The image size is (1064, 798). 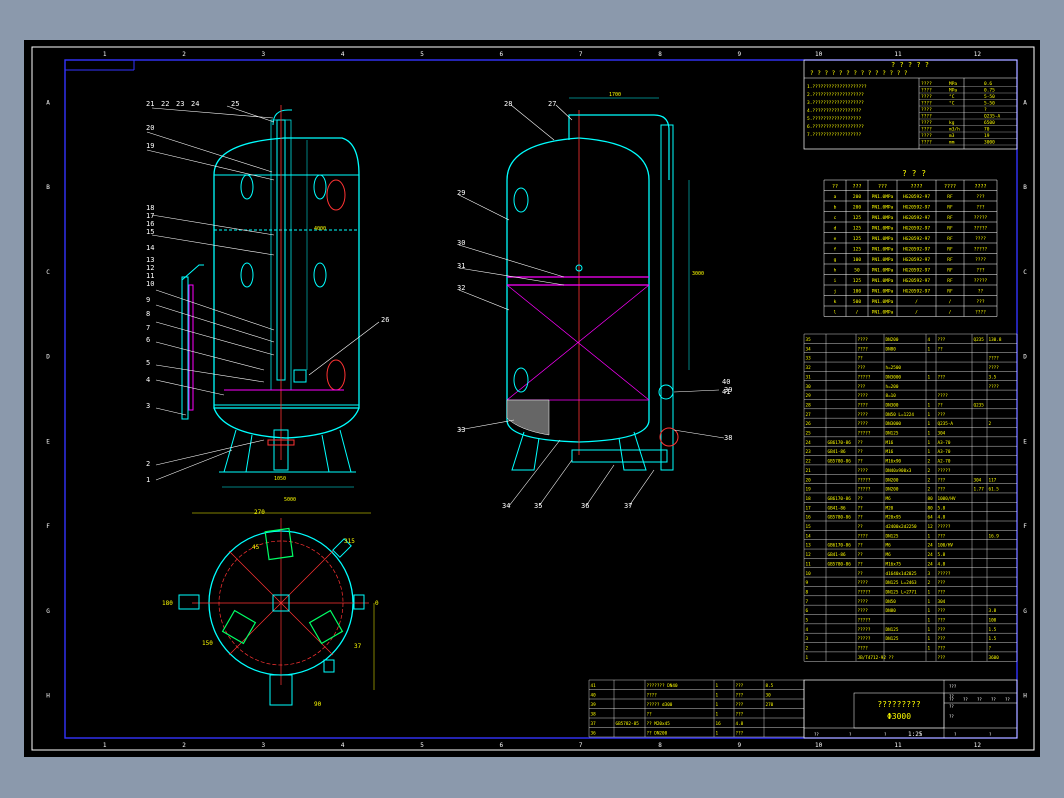 I want to click on param-unit: mm, so click(x=952, y=143).